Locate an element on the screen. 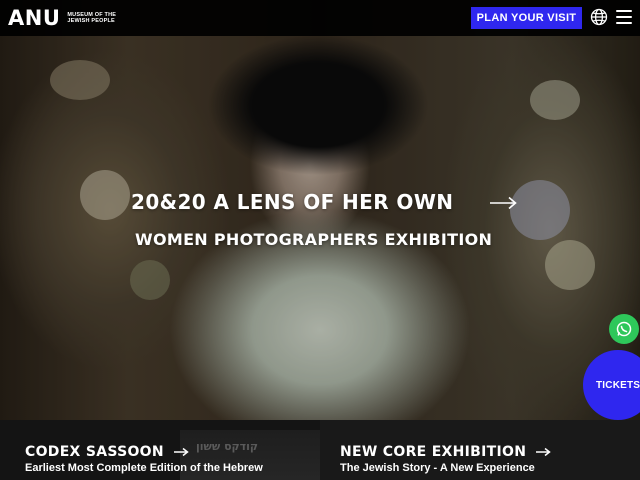 The height and width of the screenshot is (480, 640). panel-title-text: NEW CORE EXHIBITION is located at coordinates (433, 452).